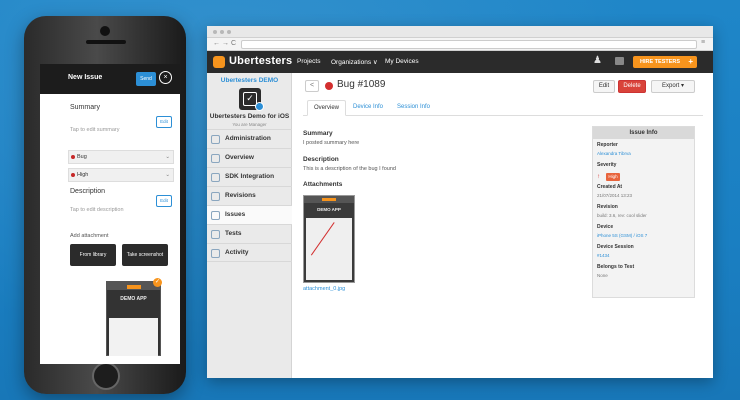  What do you see at coordinates (599, 62) in the screenshot?
I see `user-icon: ♟` at bounding box center [599, 62].